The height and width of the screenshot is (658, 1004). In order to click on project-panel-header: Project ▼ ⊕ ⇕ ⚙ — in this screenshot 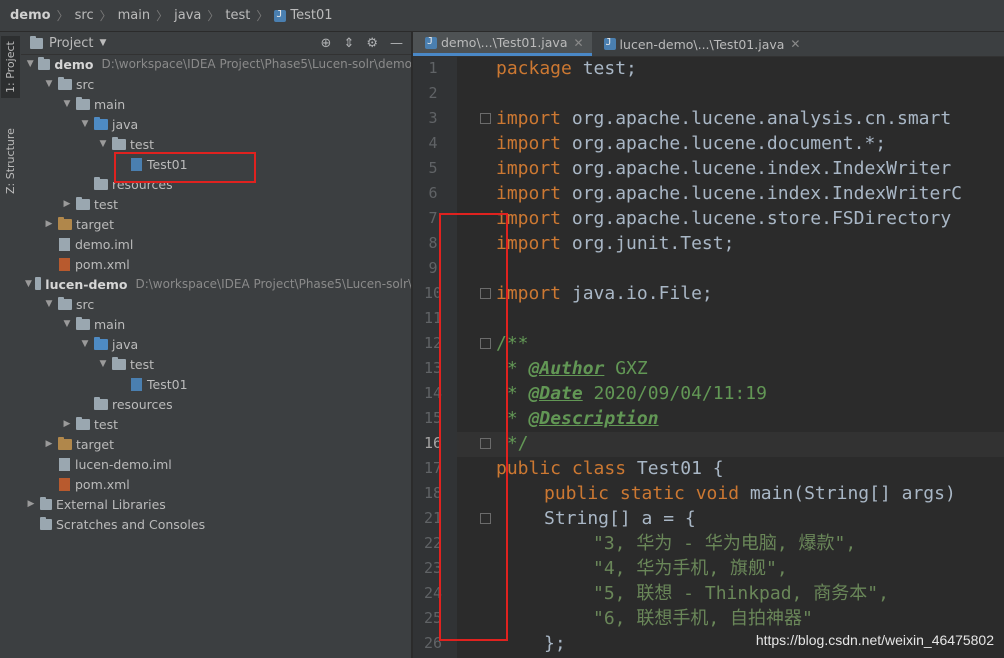, I will do `click(216, 43)`.